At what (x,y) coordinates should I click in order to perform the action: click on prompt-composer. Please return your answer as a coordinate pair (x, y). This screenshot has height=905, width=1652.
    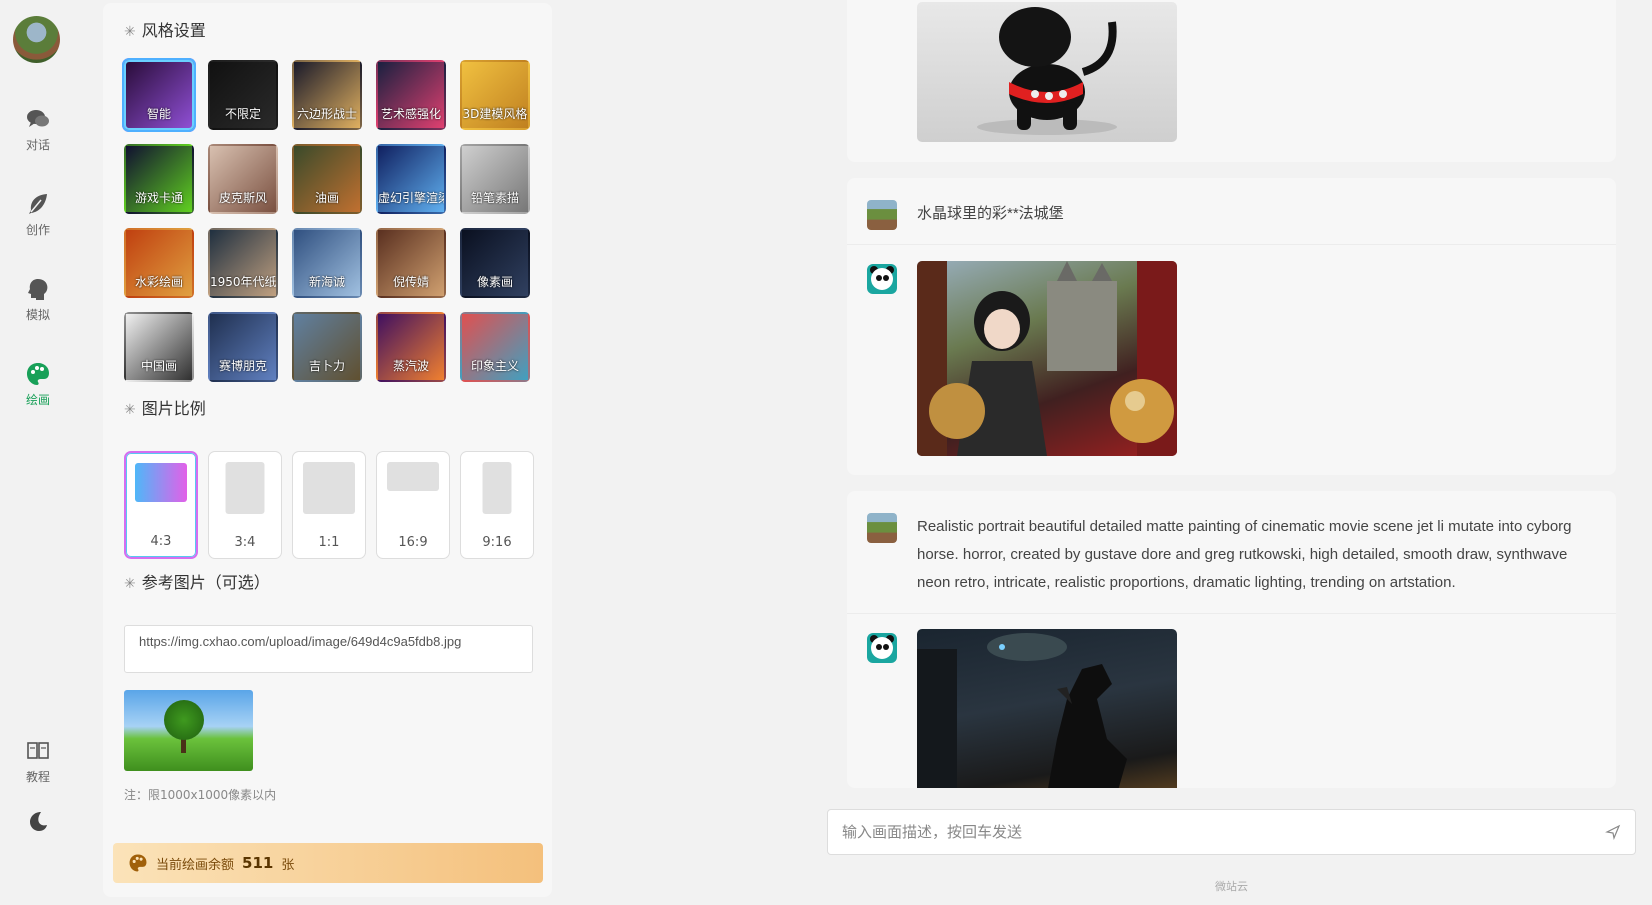
    Looking at the image, I should click on (1231, 832).